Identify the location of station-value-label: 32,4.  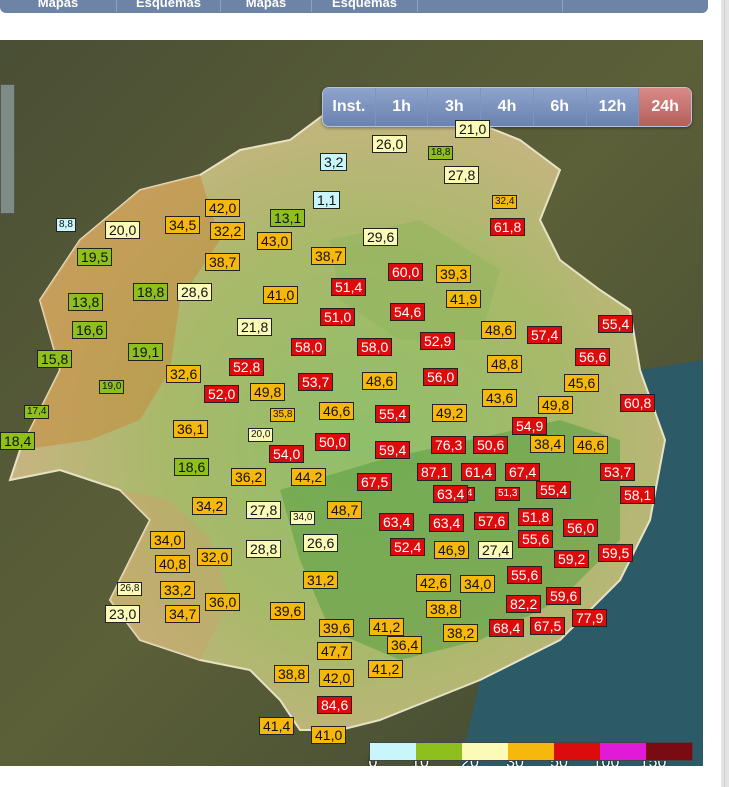
(505, 202).